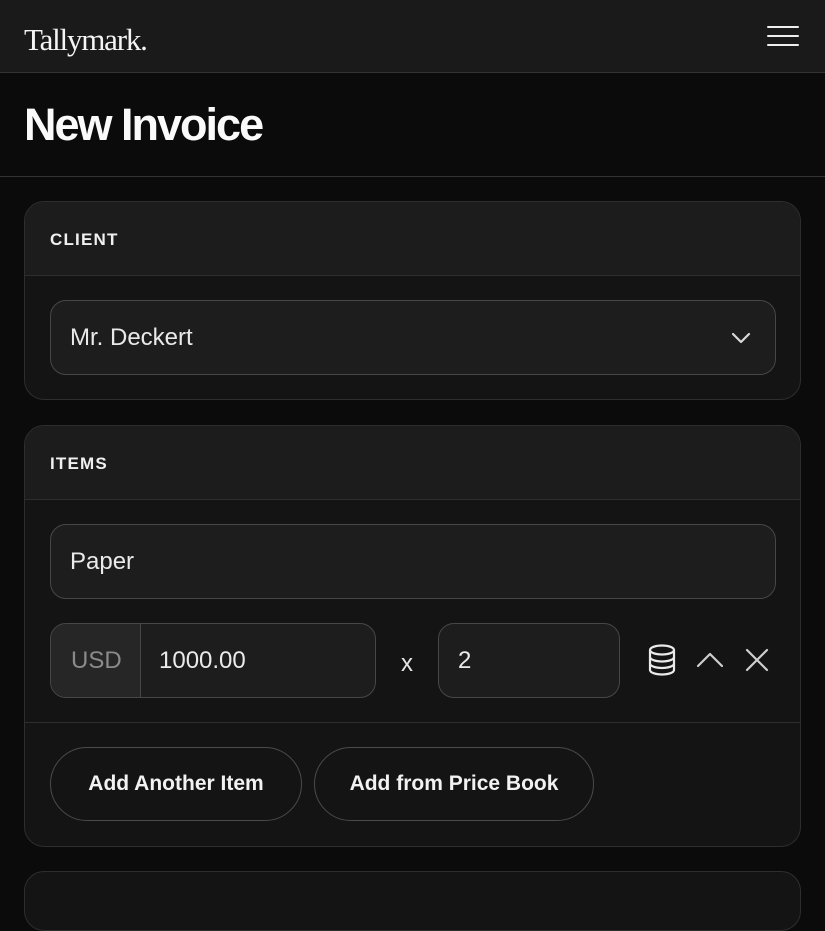  I want to click on client-select-value: Mr. Deckert, so click(131, 337).